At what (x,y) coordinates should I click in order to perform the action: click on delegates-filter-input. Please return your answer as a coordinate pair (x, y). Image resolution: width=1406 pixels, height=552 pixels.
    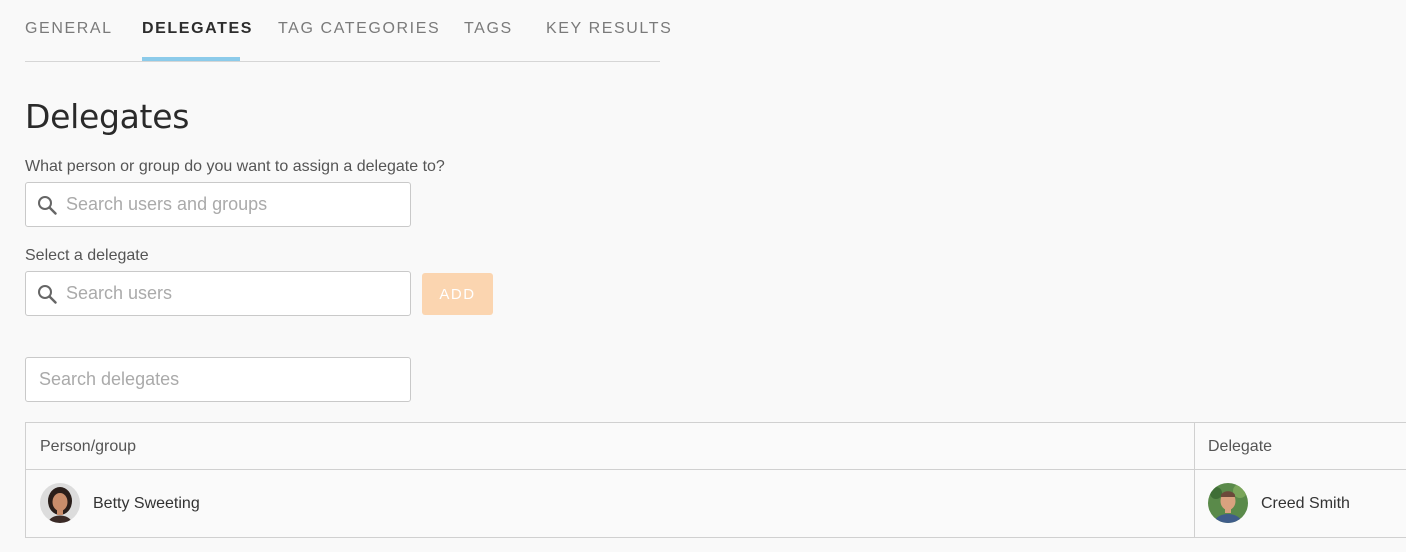
    Looking at the image, I should click on (220, 379).